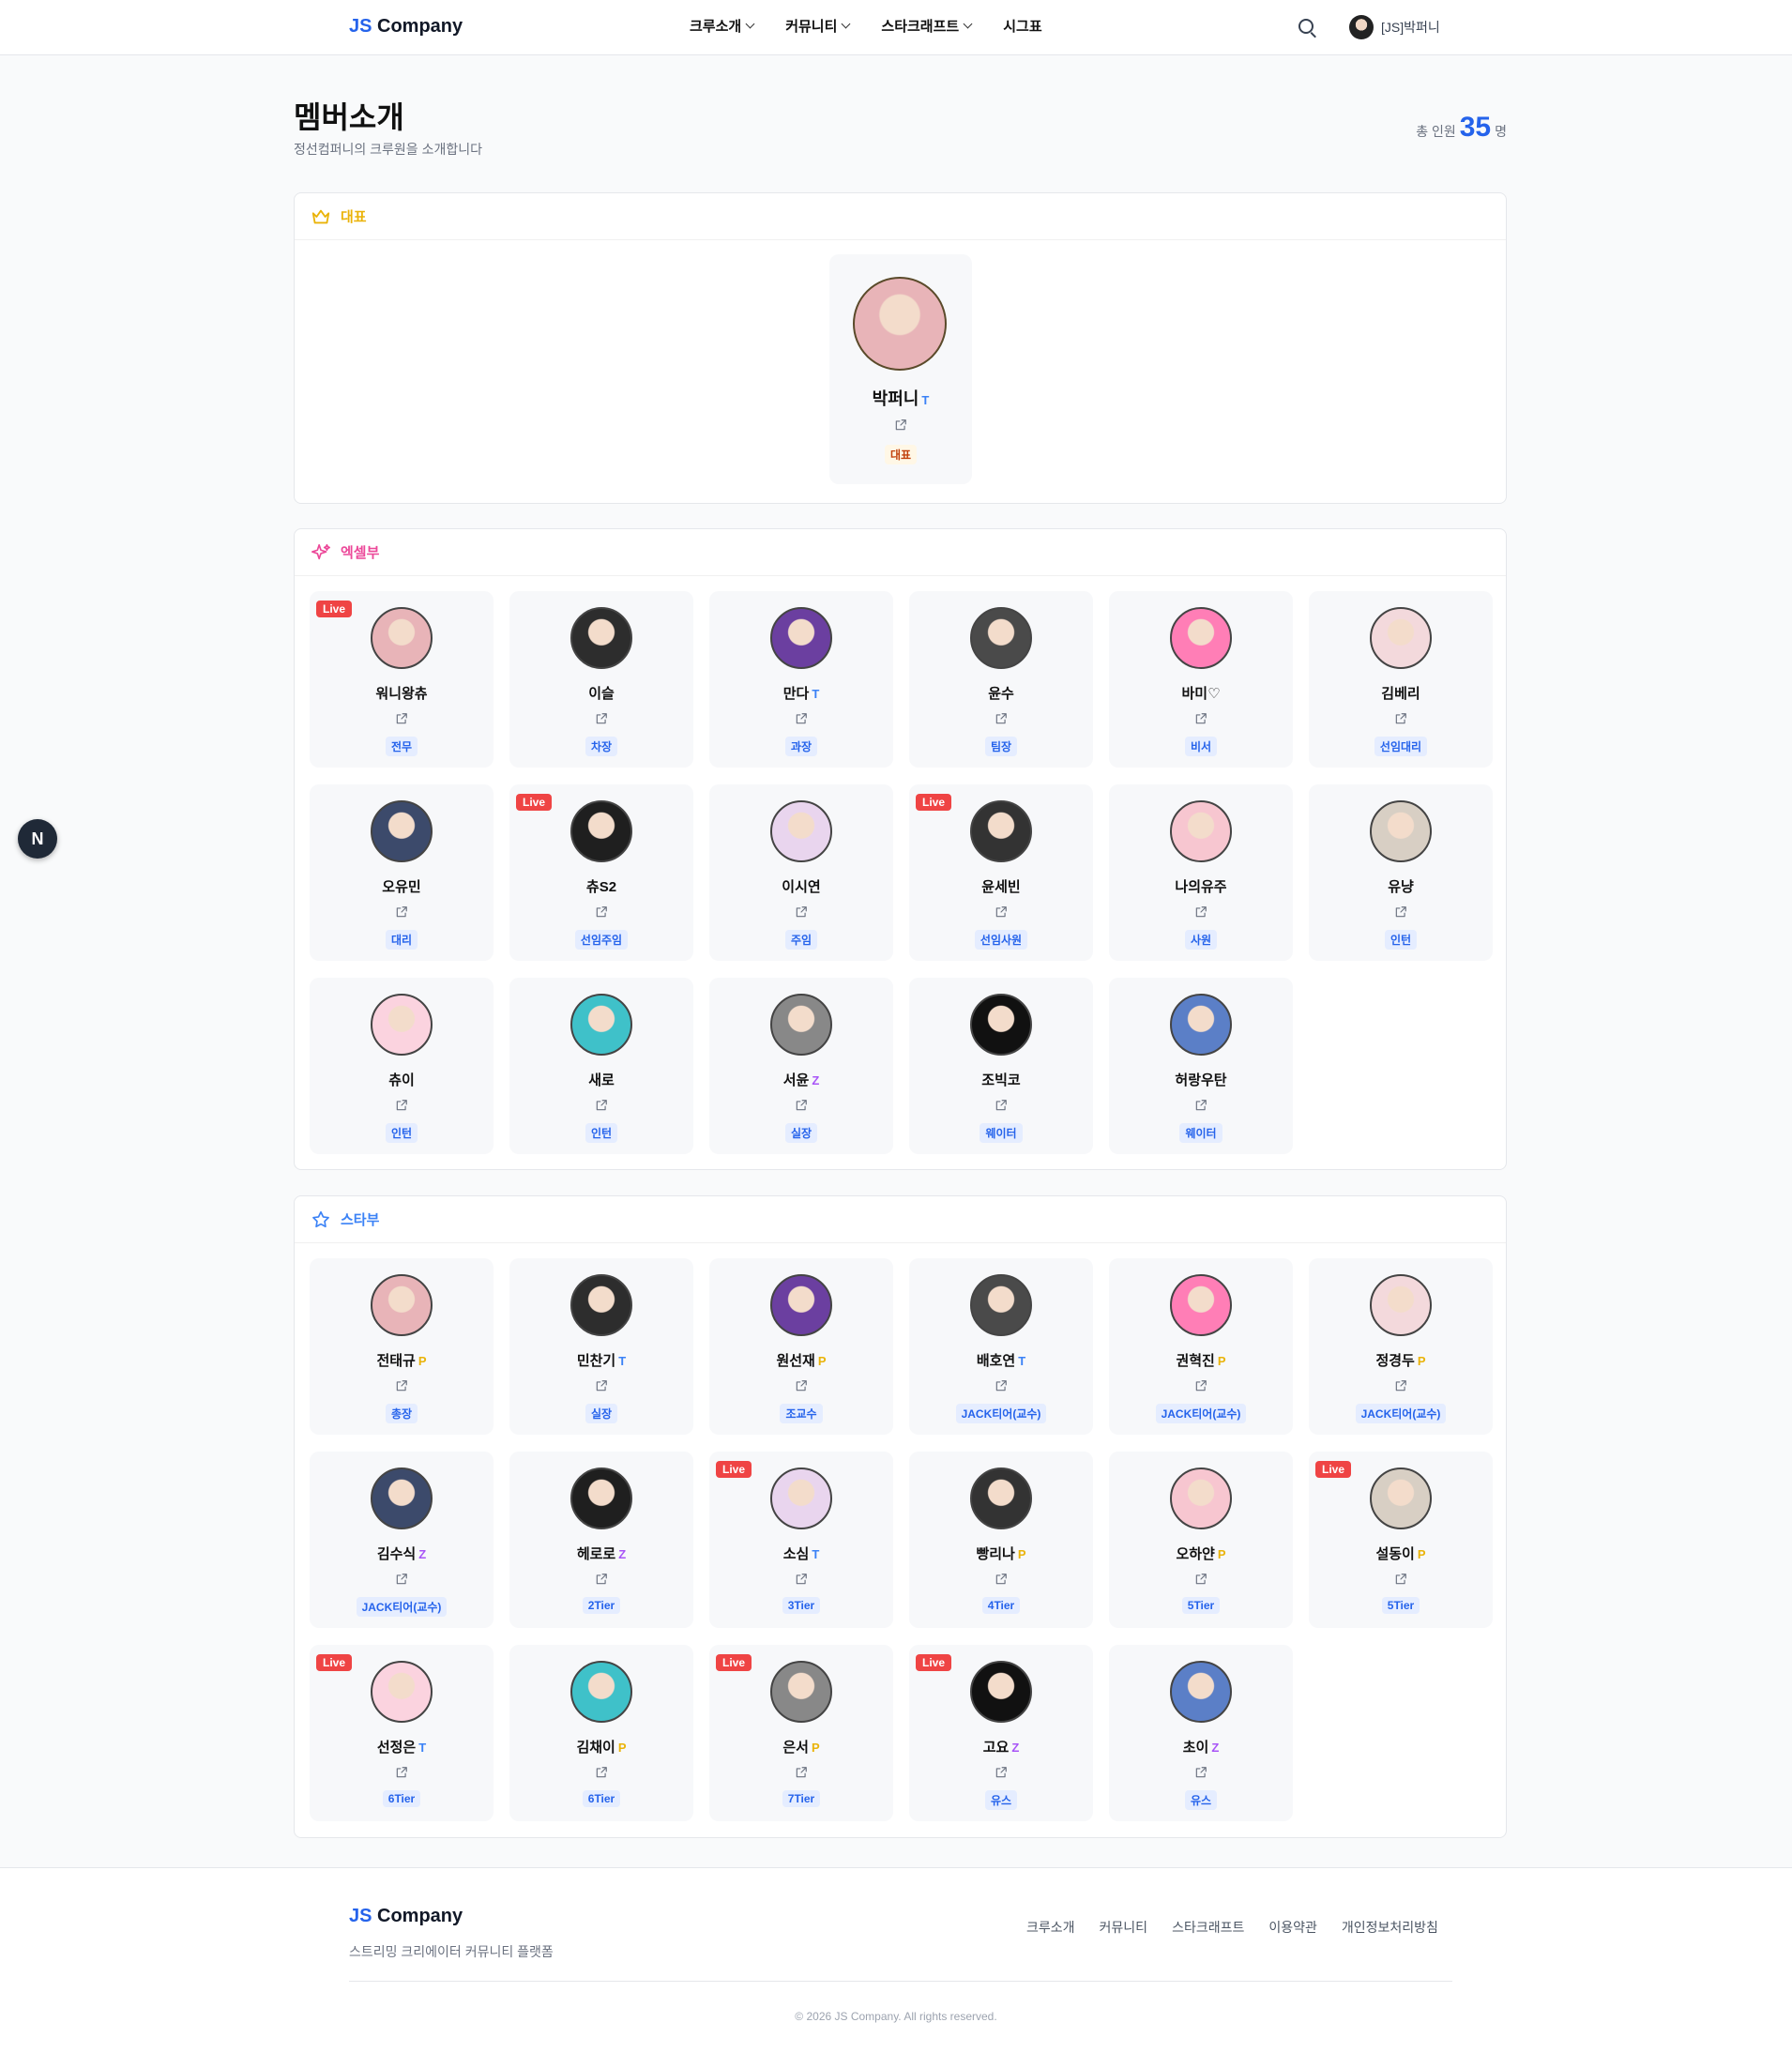 The image size is (1792, 2053). I want to click on member-card: 조빅코 웨이터, so click(1001, 1066).